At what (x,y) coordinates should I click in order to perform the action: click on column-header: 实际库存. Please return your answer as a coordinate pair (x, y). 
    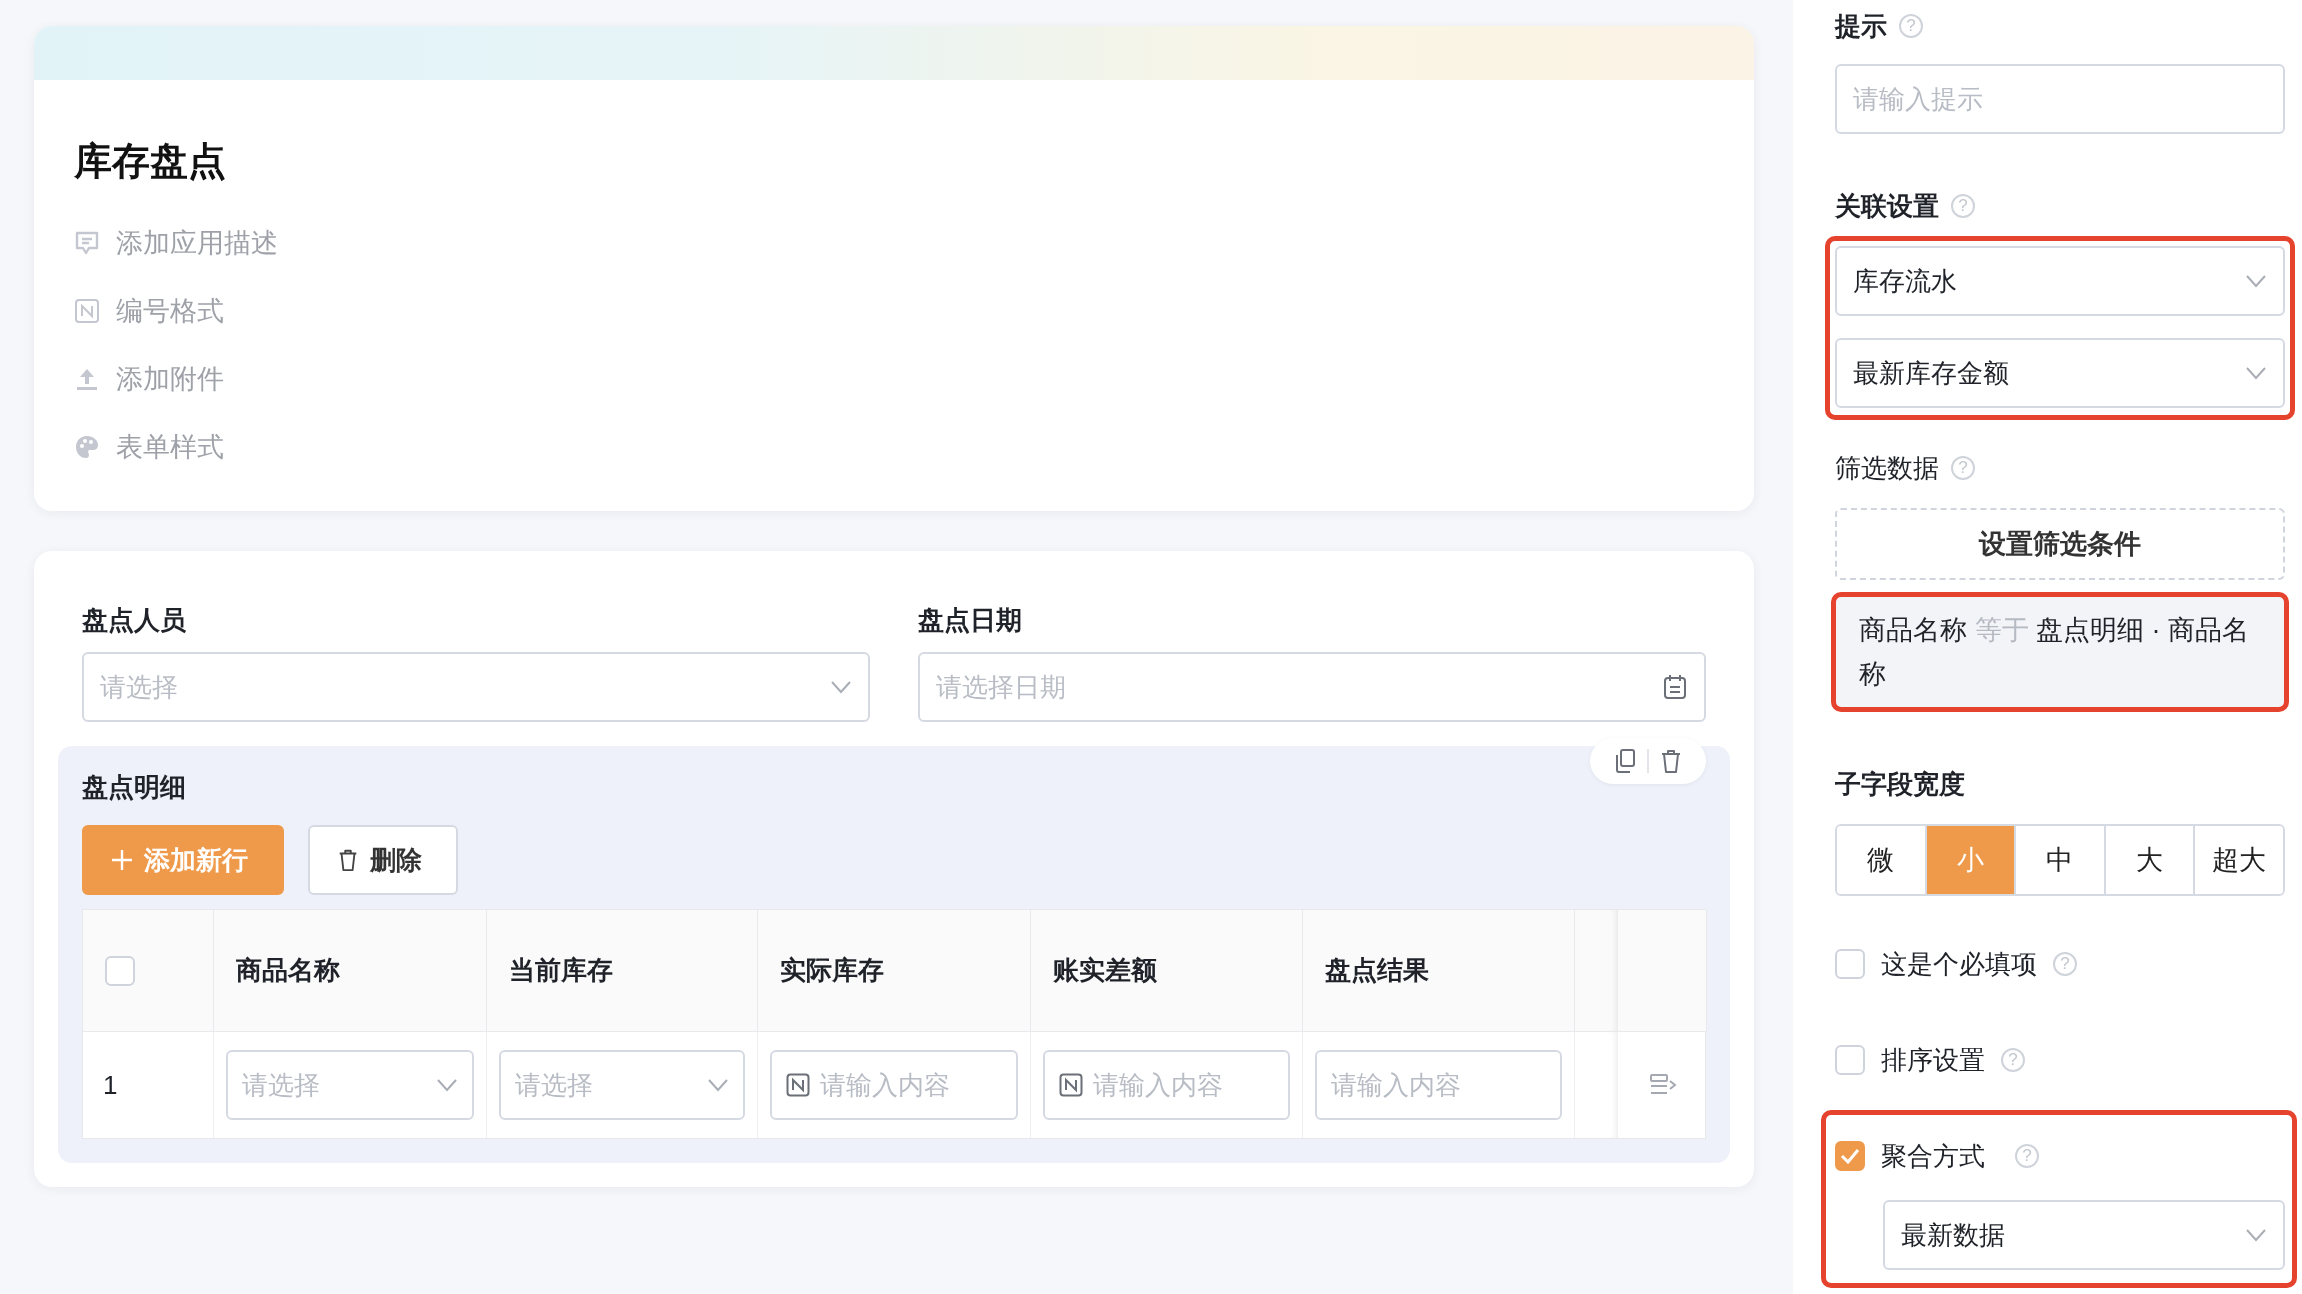
    Looking at the image, I should click on (894, 971).